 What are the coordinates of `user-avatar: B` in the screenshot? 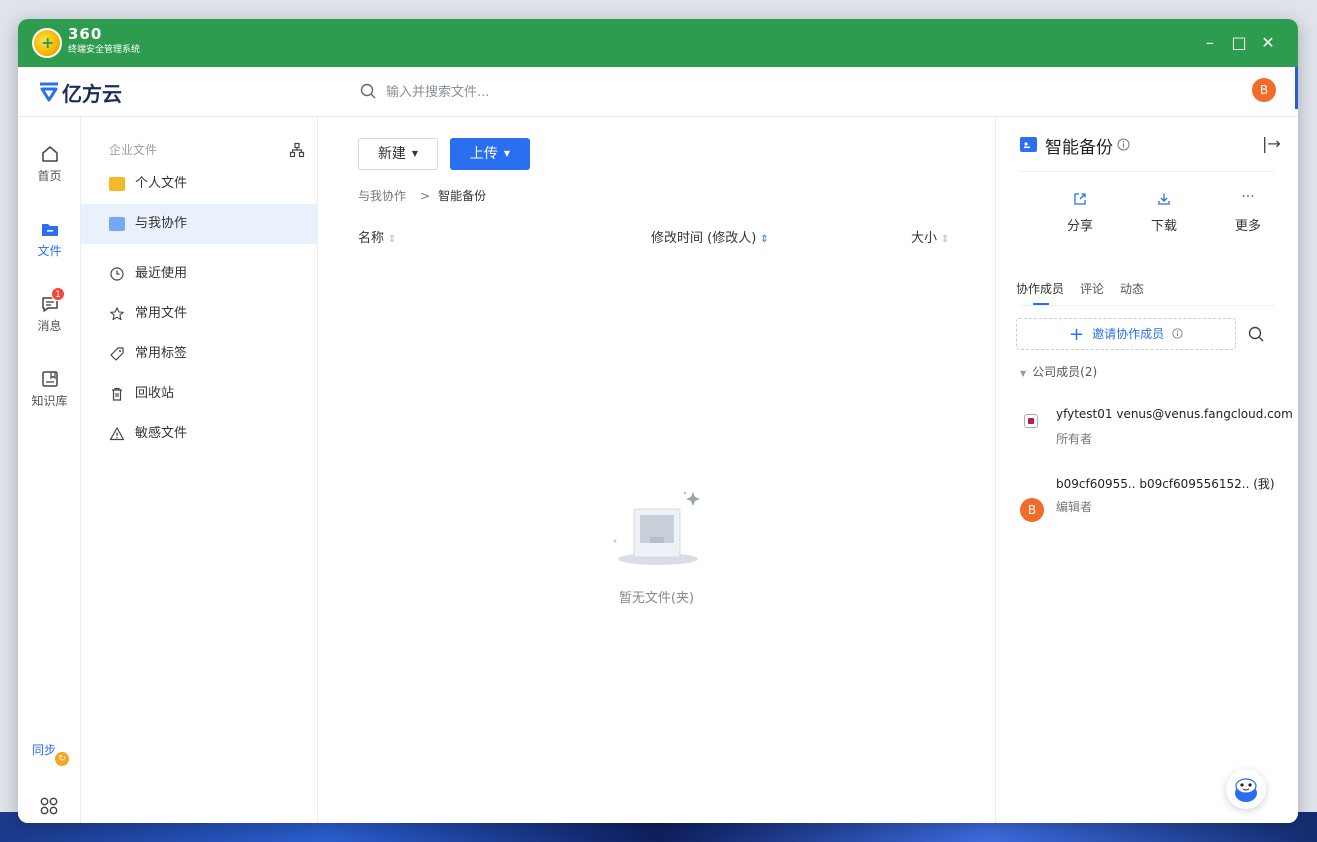 It's located at (1264, 90).